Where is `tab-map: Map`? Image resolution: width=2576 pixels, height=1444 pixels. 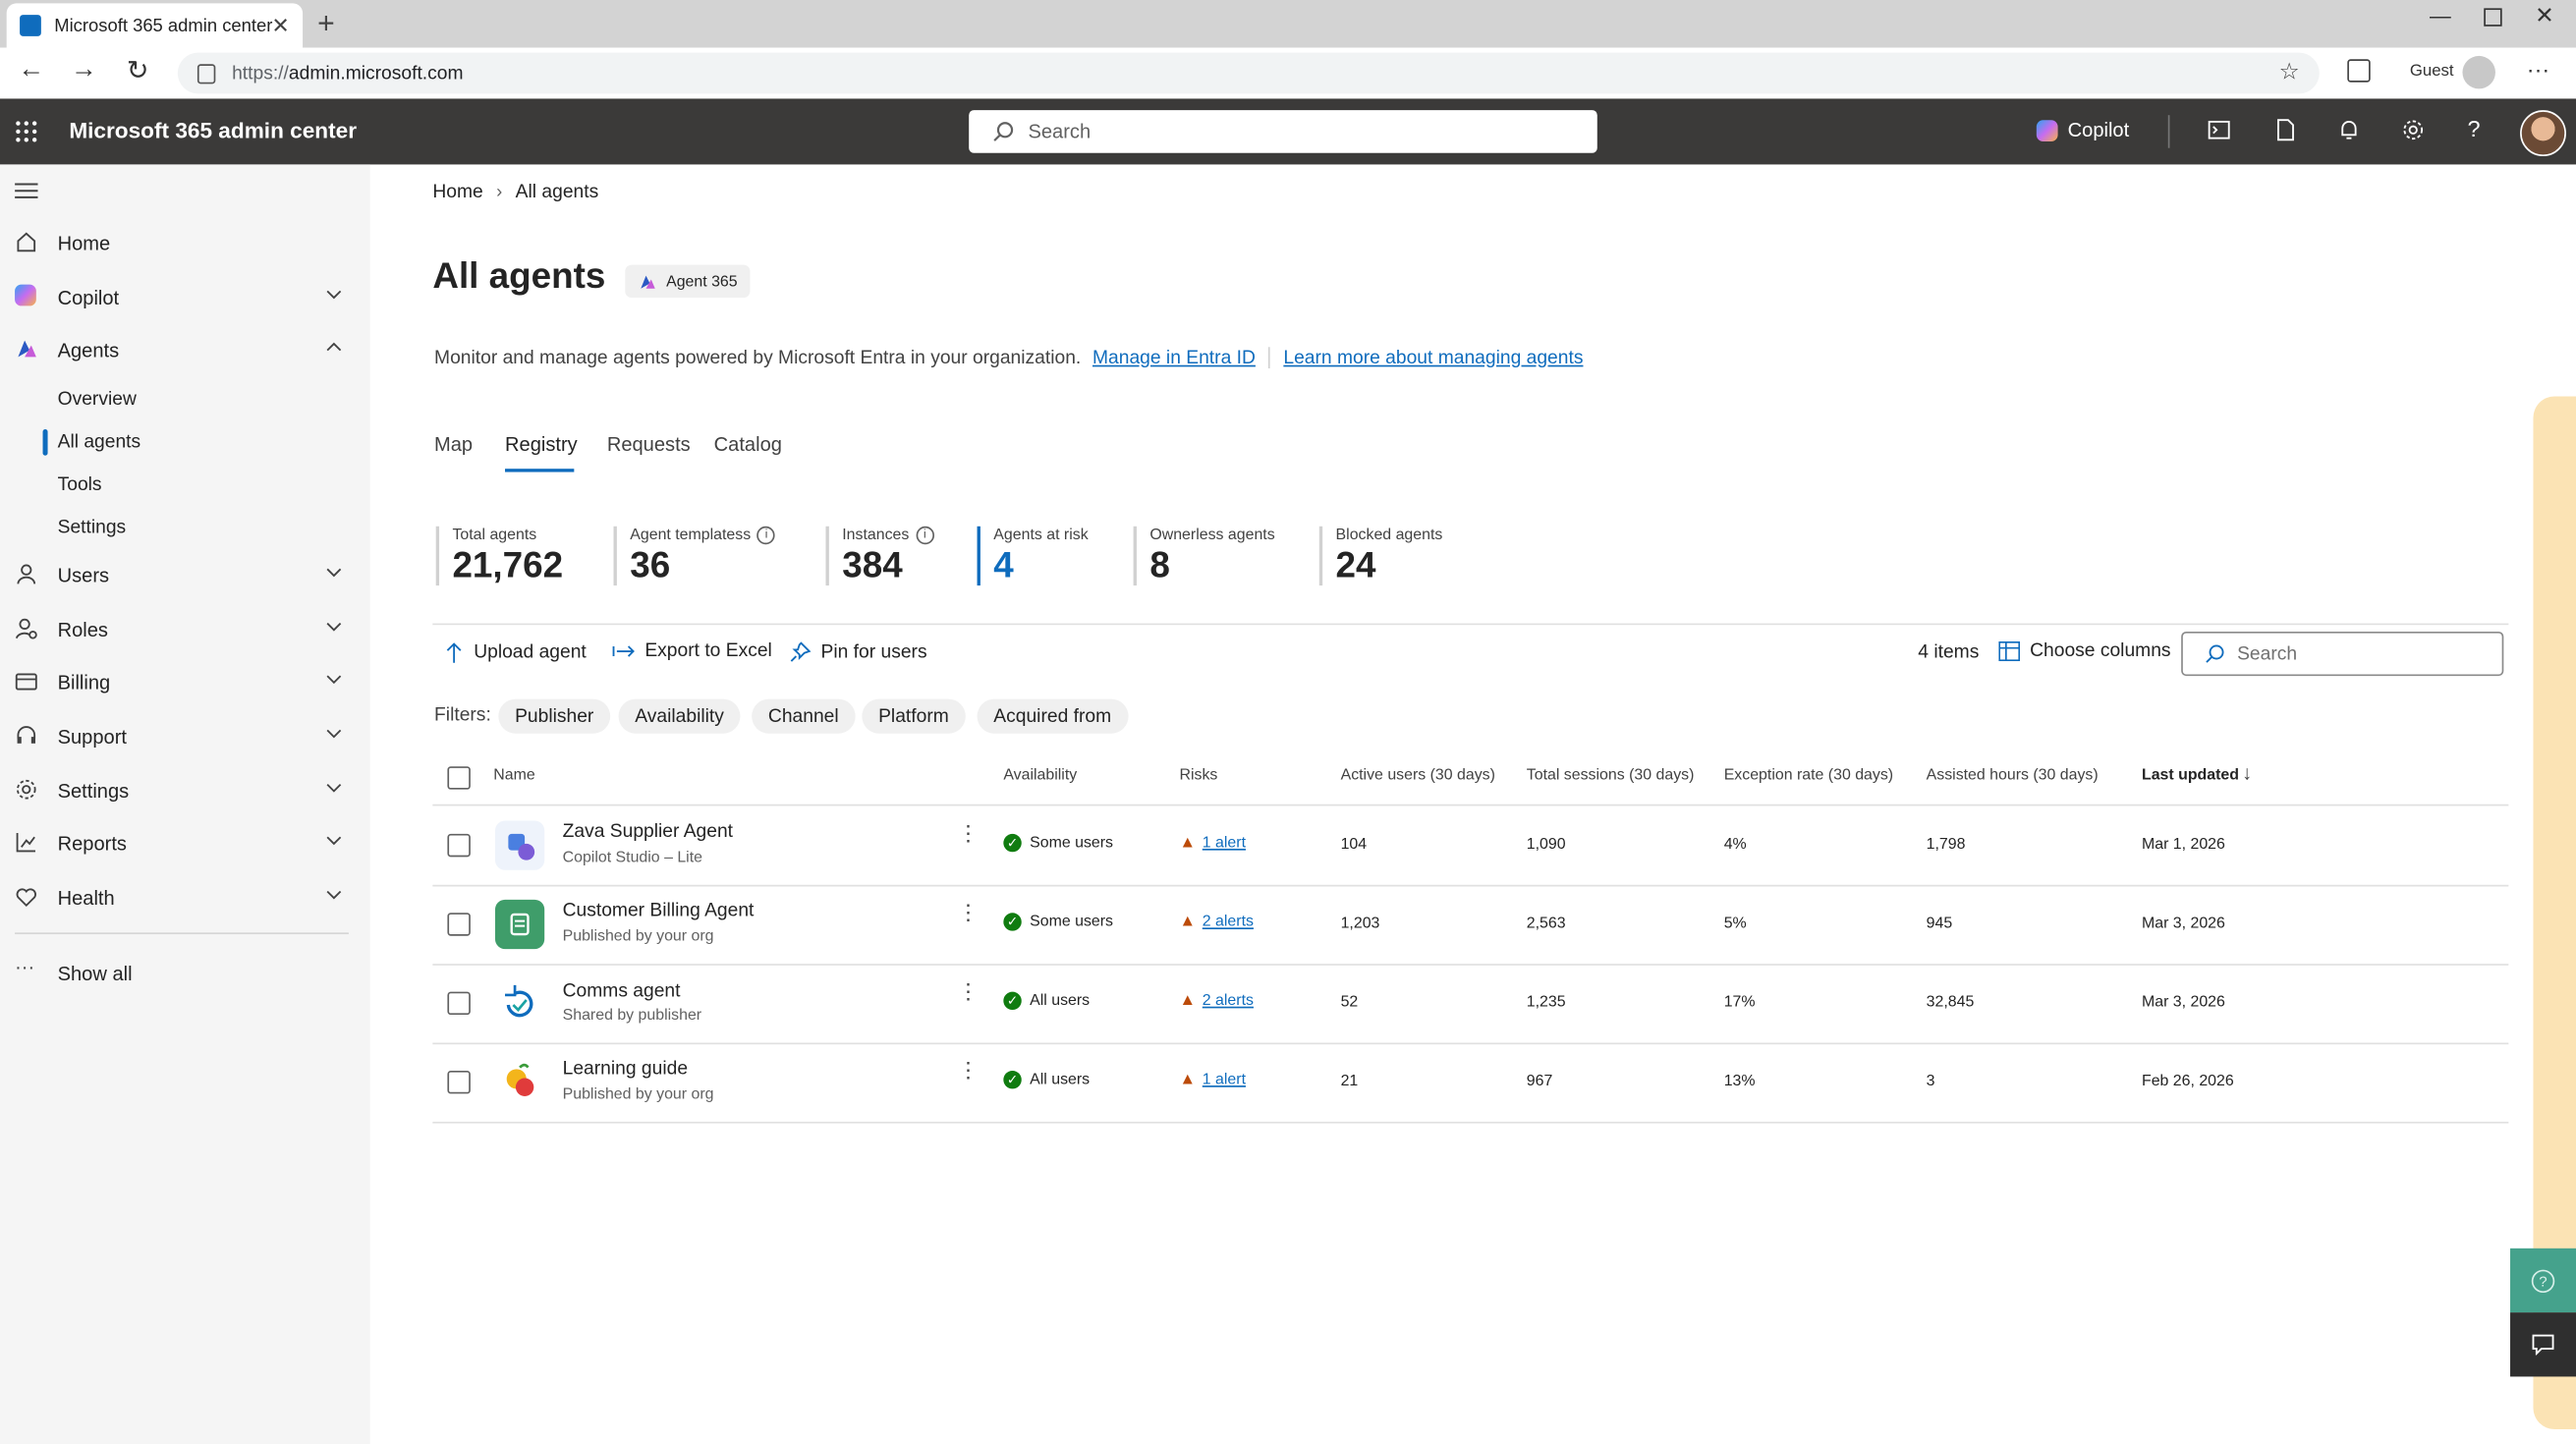 tab-map: Map is located at coordinates (453, 443).